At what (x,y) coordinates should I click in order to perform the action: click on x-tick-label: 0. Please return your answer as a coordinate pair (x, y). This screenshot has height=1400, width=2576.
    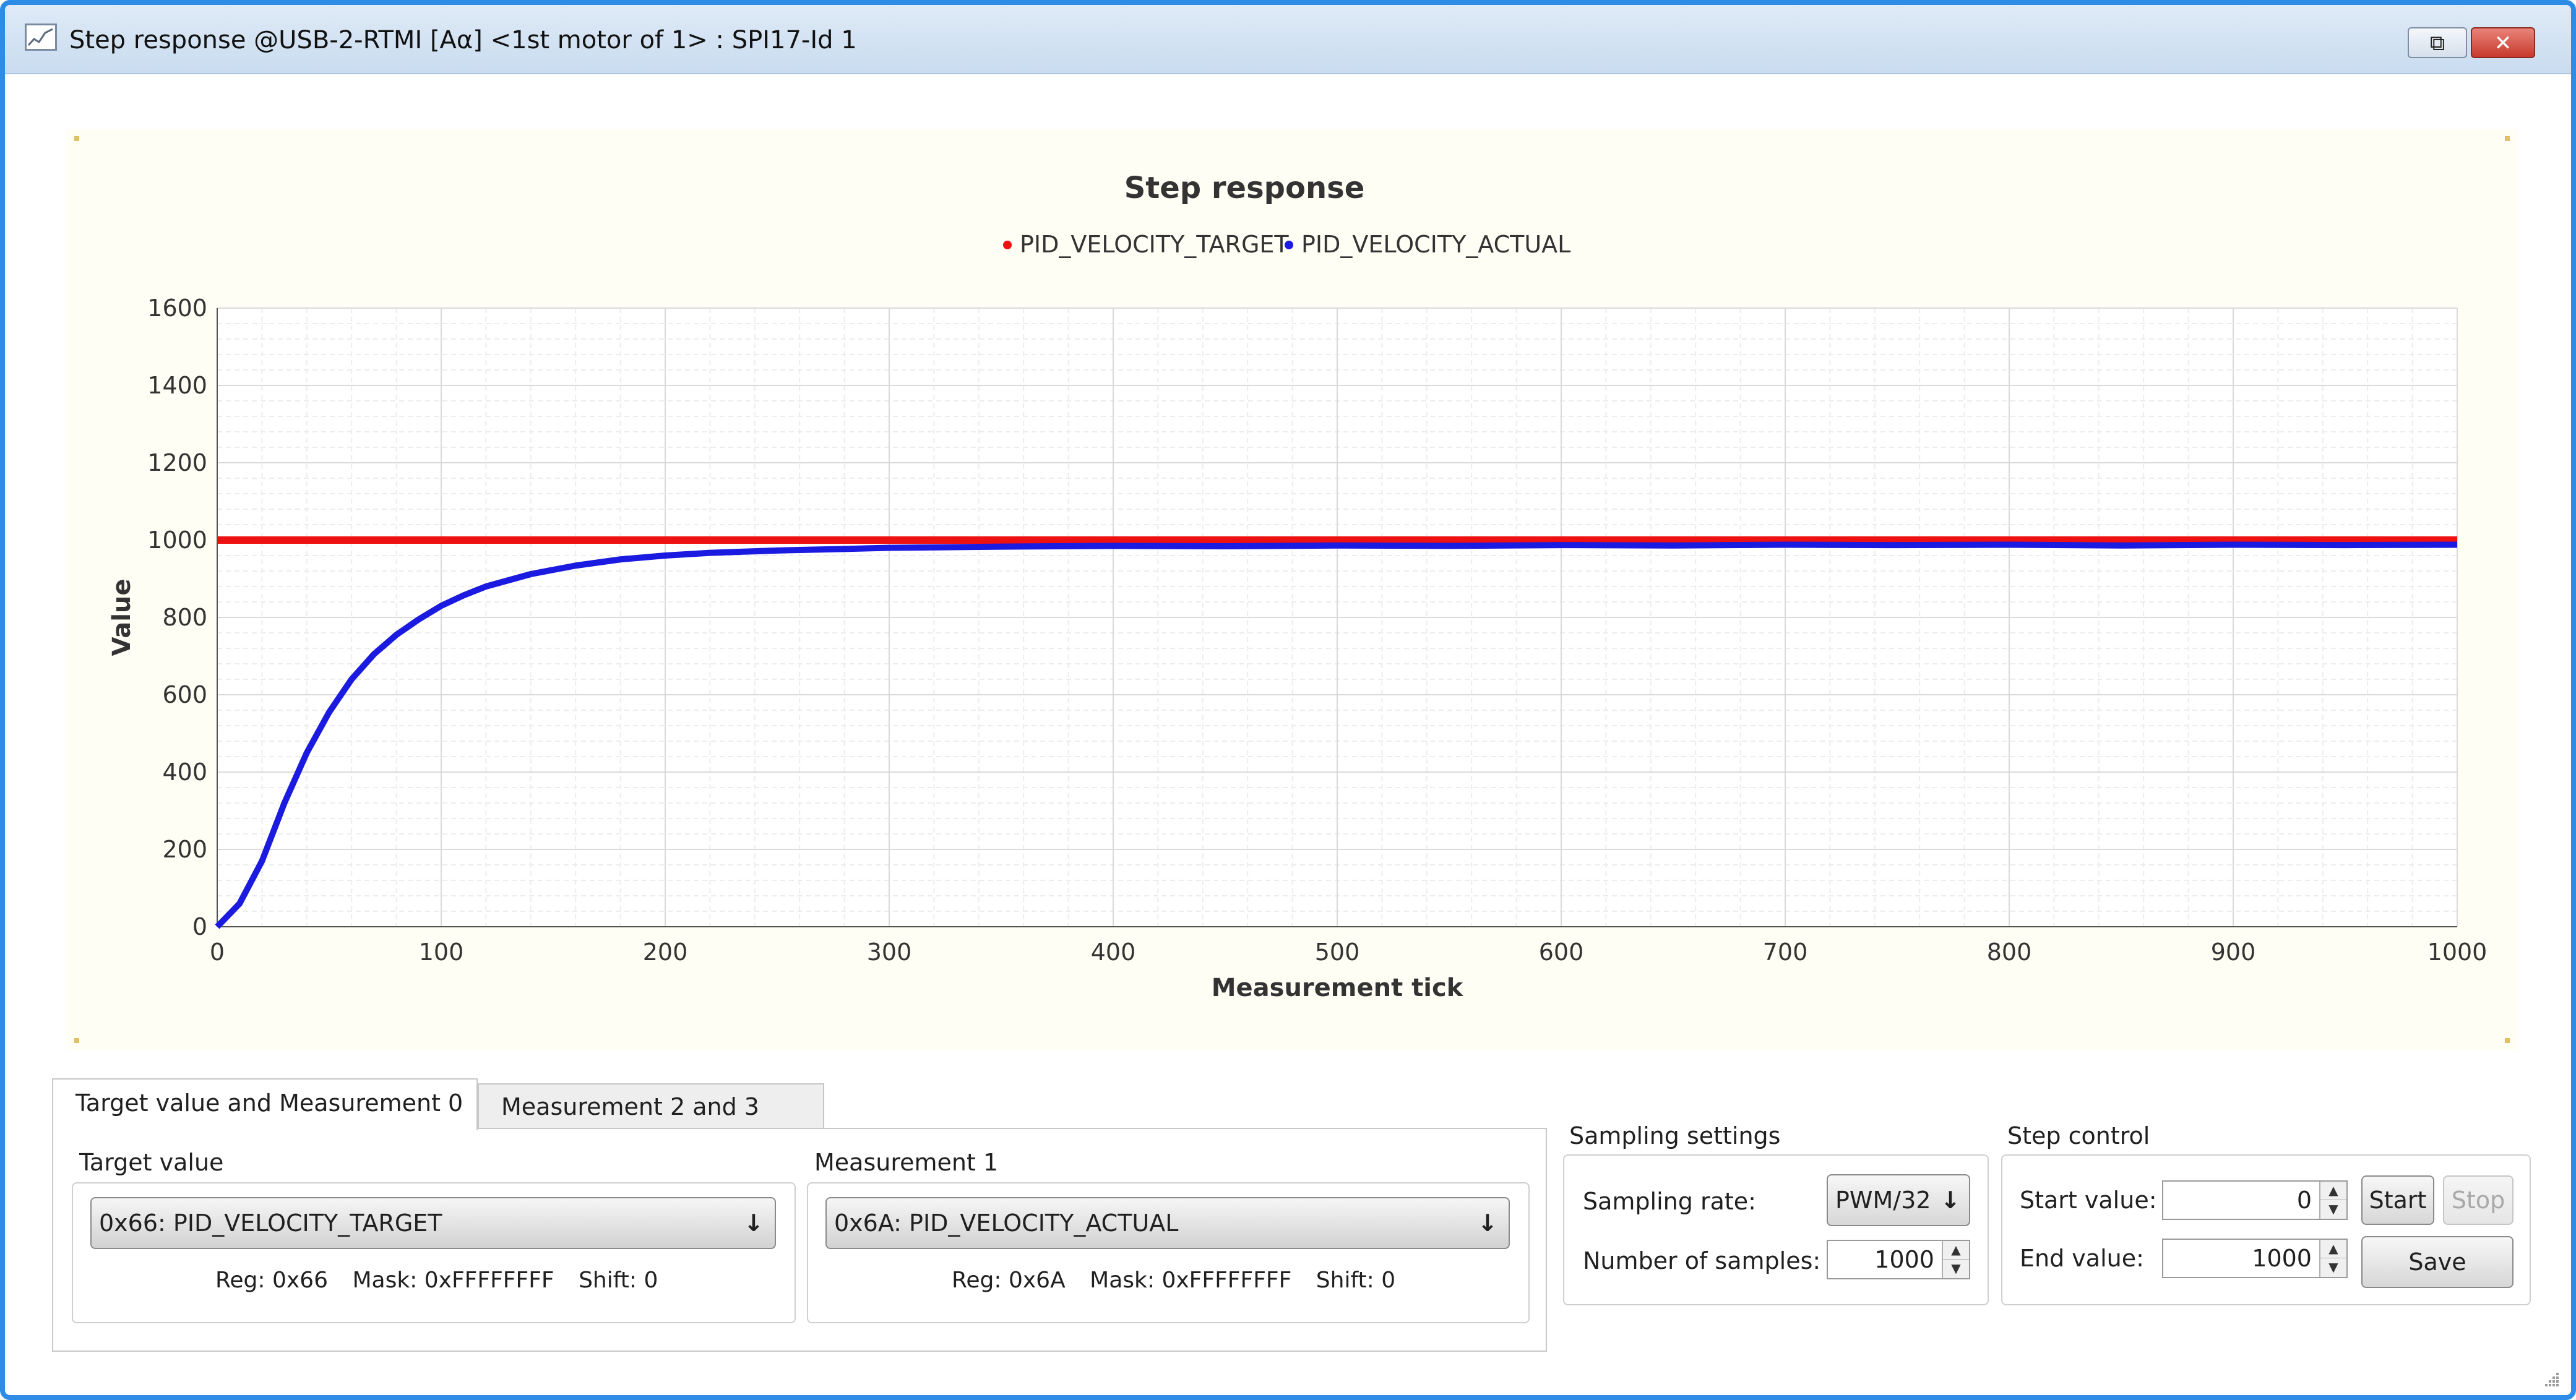
    Looking at the image, I should click on (217, 952).